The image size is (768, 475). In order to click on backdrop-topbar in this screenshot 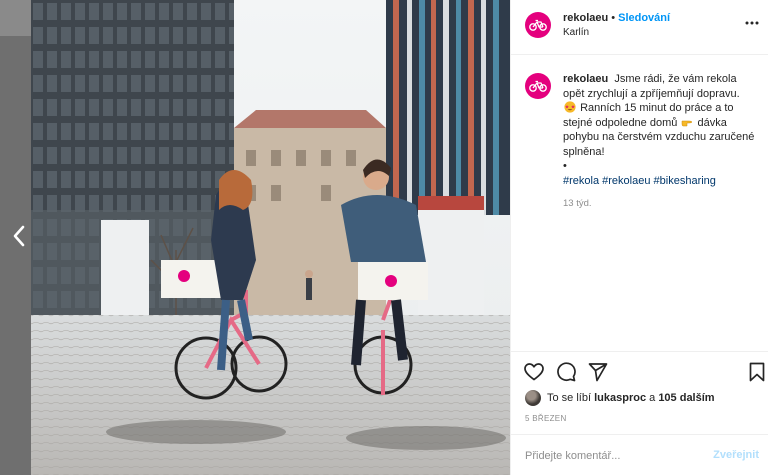, I will do `click(15, 18)`.